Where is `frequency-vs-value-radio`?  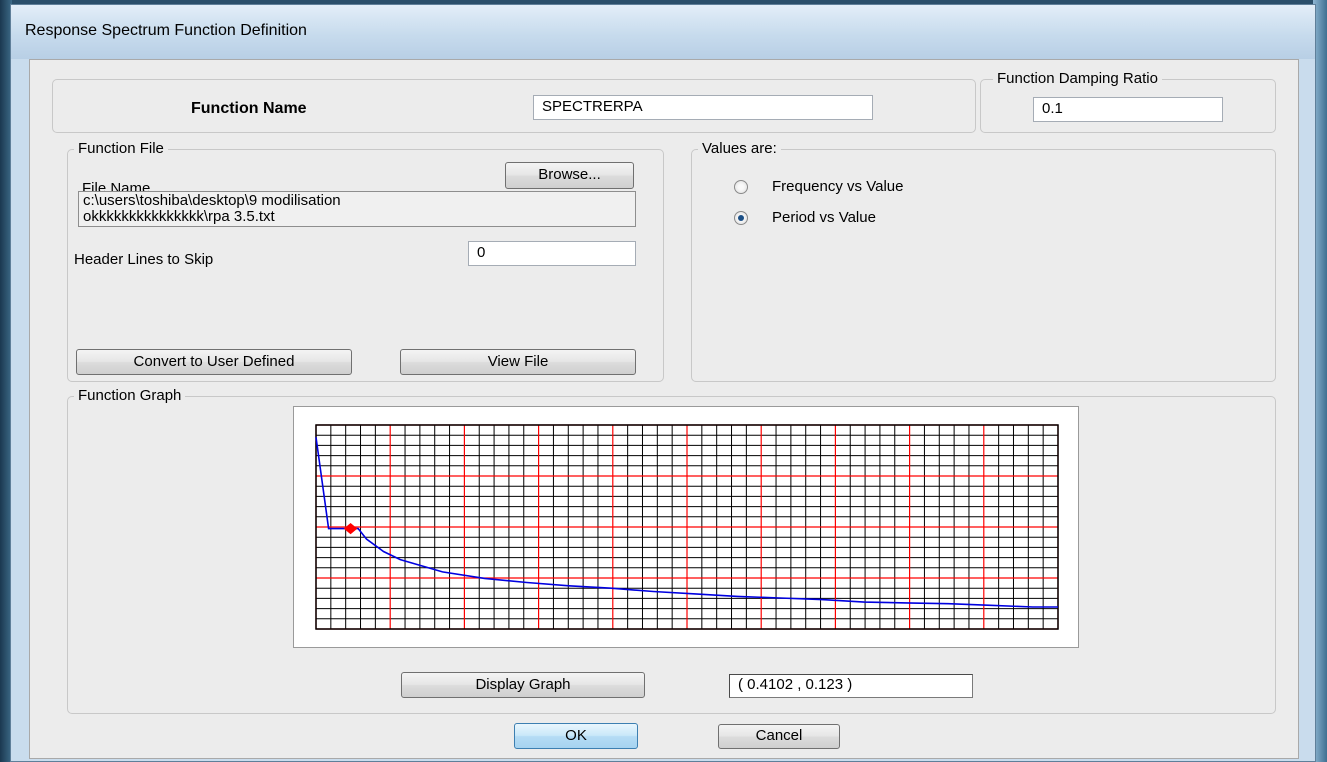 frequency-vs-value-radio is located at coordinates (741, 187).